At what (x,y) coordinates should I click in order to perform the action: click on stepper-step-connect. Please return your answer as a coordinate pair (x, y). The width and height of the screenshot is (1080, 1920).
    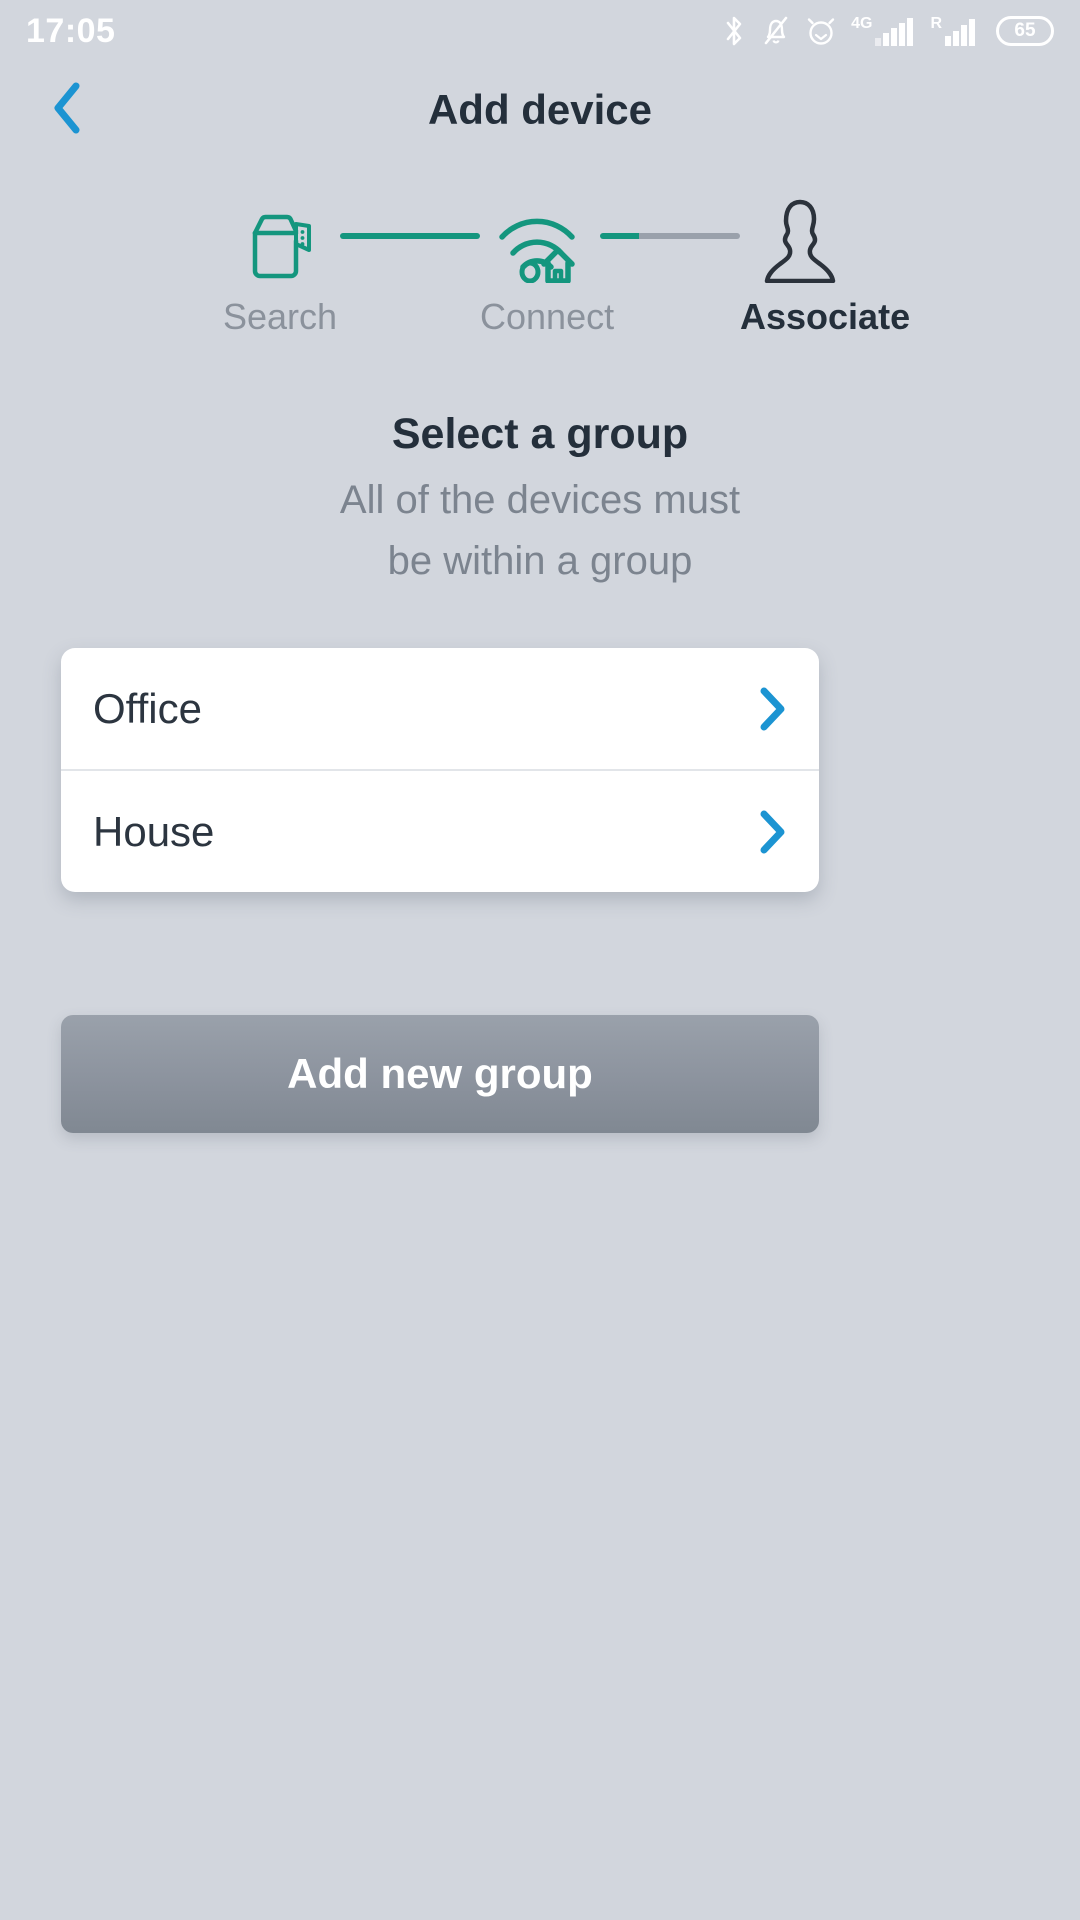
    Looking at the image, I should click on (540, 239).